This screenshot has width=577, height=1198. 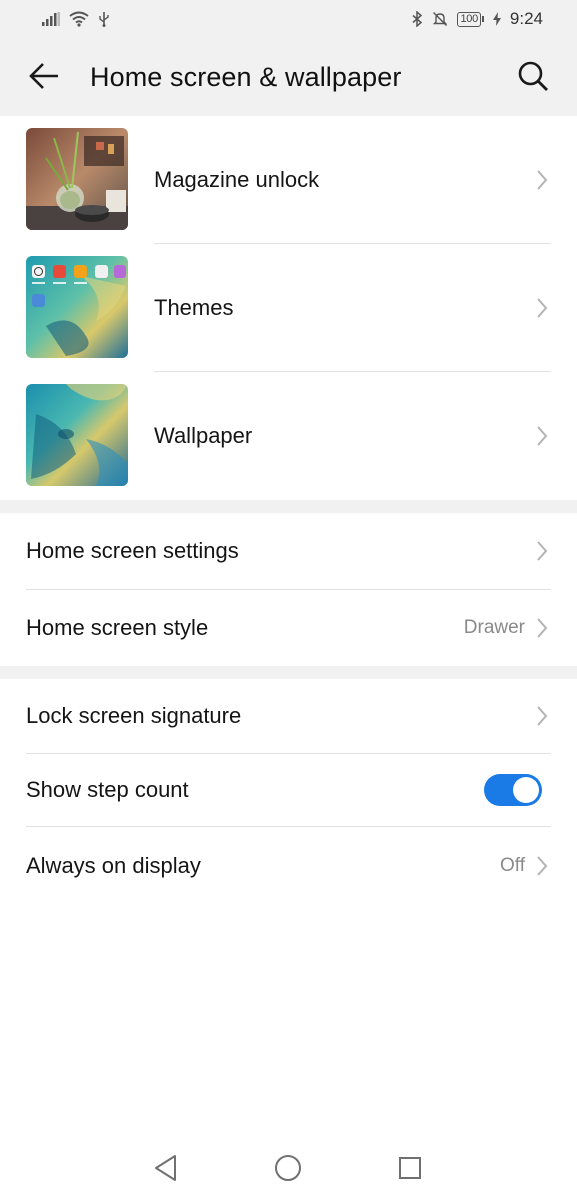 What do you see at coordinates (288, 866) in the screenshot?
I see `always-on-display-row: Always on display Off` at bounding box center [288, 866].